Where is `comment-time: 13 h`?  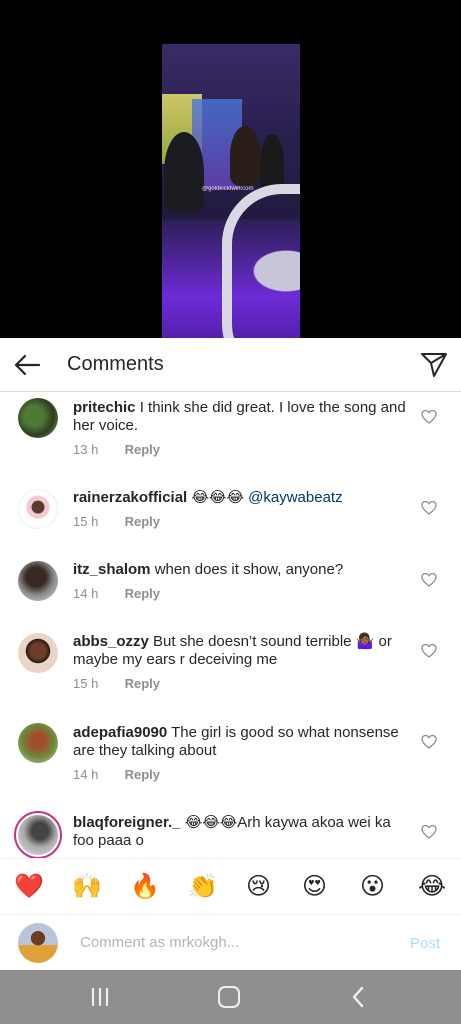 comment-time: 13 h is located at coordinates (86, 449).